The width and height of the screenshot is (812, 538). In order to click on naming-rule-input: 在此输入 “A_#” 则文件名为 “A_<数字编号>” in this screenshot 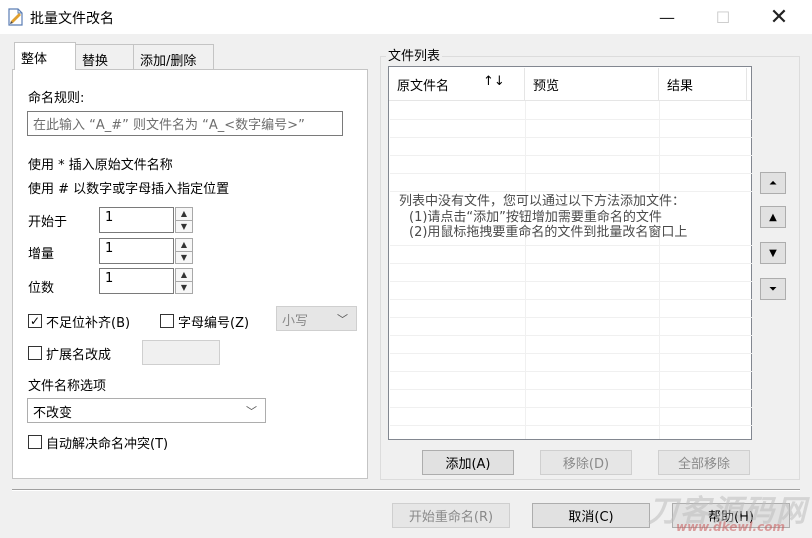, I will do `click(185, 123)`.